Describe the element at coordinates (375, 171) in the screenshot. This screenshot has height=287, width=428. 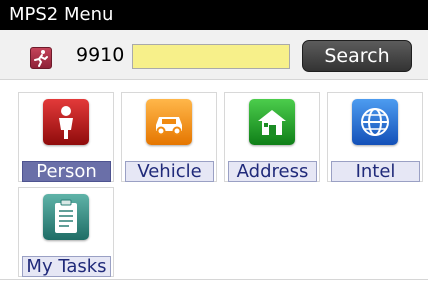
I see `menu-label: Intel` at that location.